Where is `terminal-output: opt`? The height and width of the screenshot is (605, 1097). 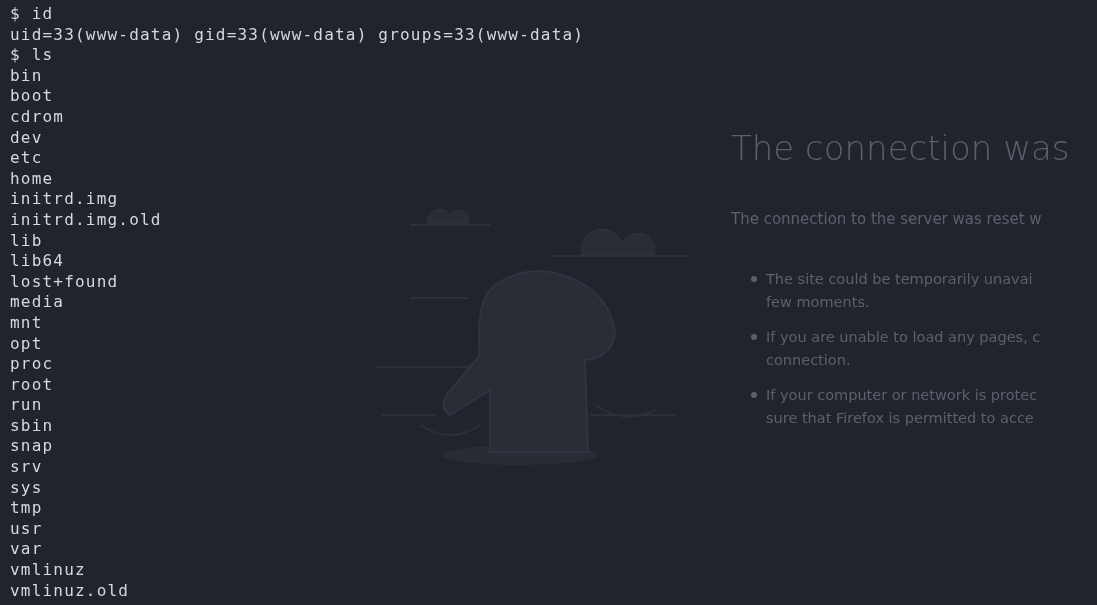 terminal-output: opt is located at coordinates (26, 343).